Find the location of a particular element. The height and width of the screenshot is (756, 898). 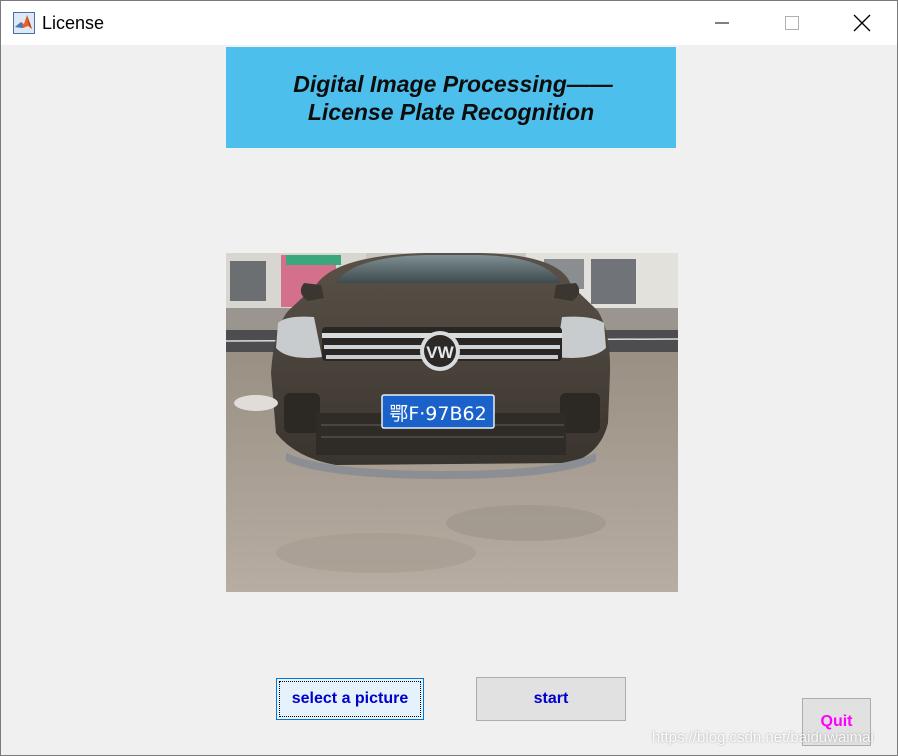

maximize-icon is located at coordinates (792, 23).